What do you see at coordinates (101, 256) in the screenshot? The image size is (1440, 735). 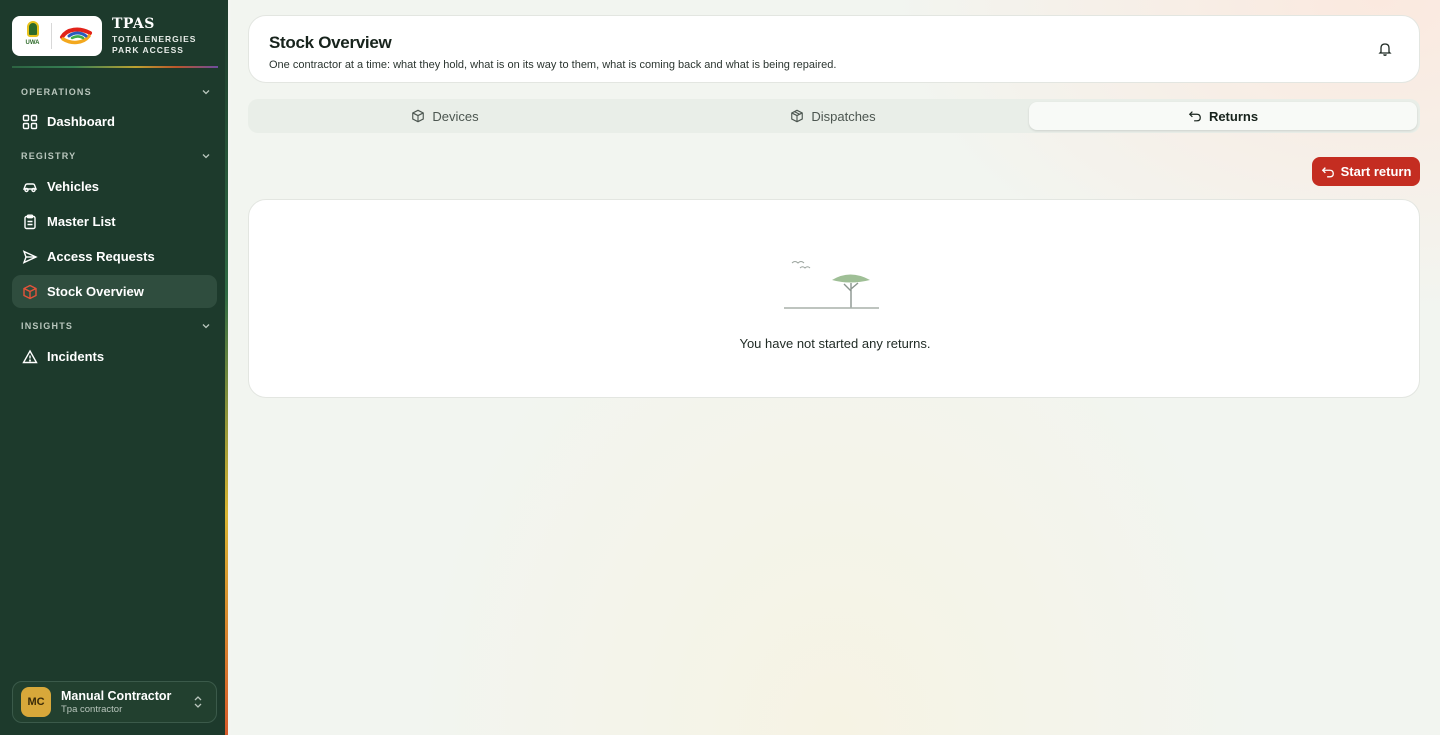 I see `sidebar-item-label: Access Requests` at bounding box center [101, 256].